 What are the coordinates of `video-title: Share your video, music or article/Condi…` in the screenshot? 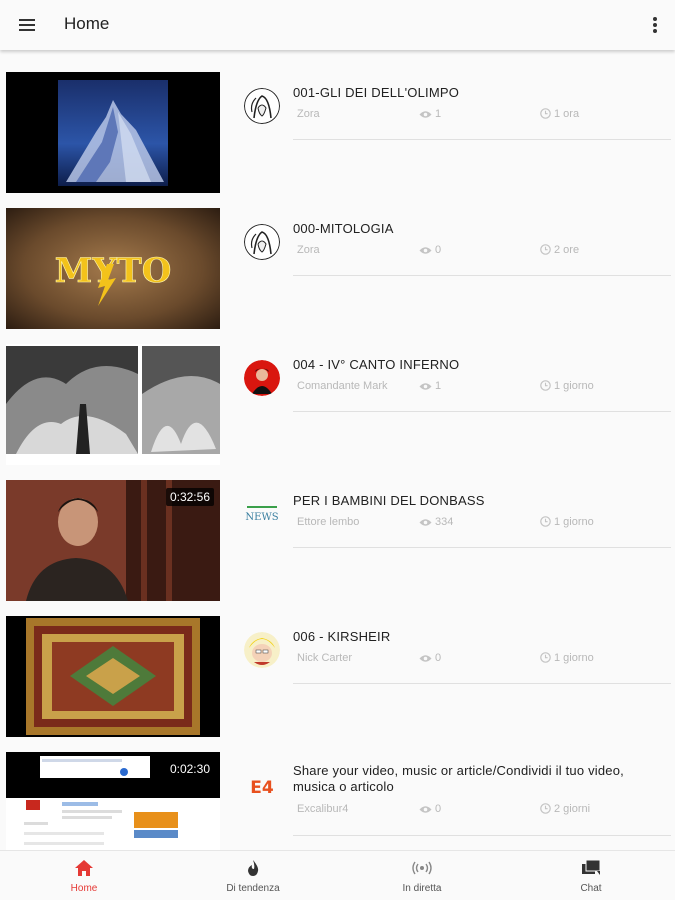 It's located at (478, 779).